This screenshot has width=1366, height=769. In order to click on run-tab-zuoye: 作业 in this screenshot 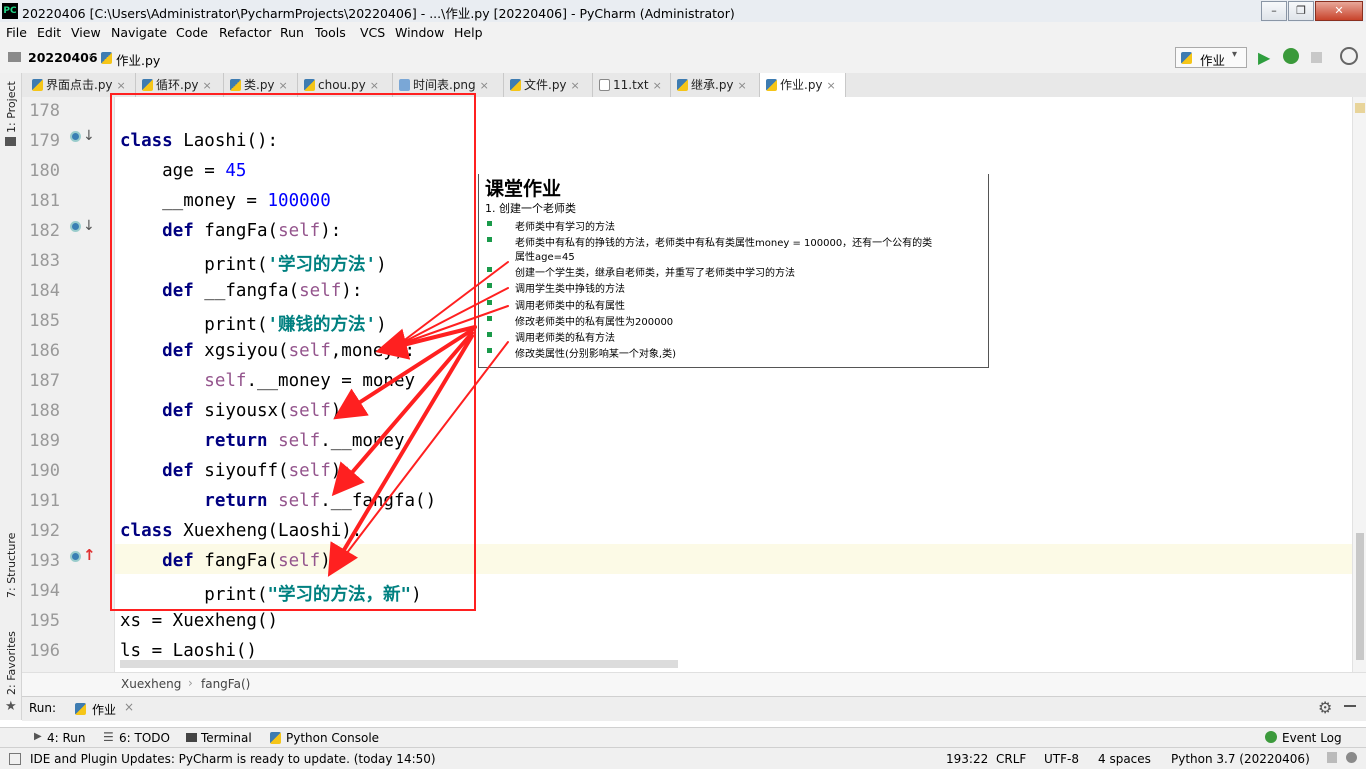, I will do `click(104, 709)`.